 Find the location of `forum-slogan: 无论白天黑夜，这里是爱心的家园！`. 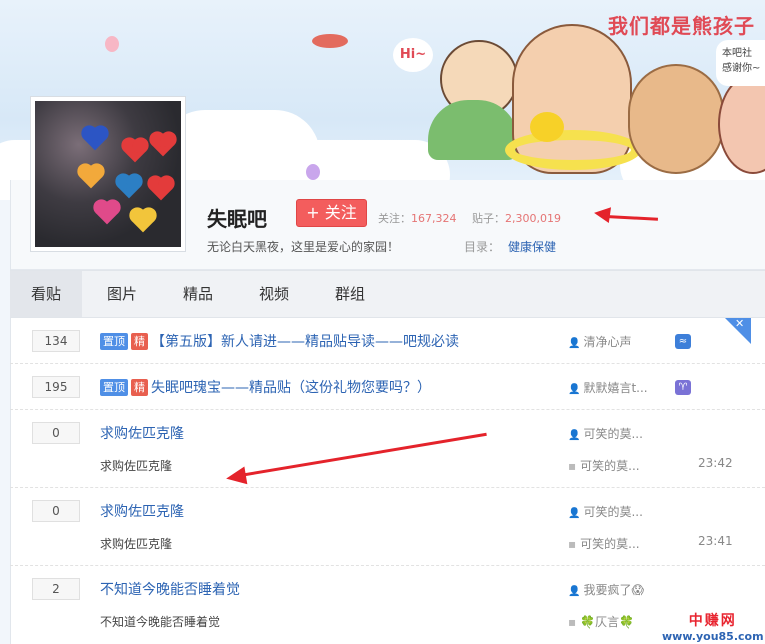

forum-slogan: 无论白天黑夜，这里是爱心的家园！ is located at coordinates (303, 247).